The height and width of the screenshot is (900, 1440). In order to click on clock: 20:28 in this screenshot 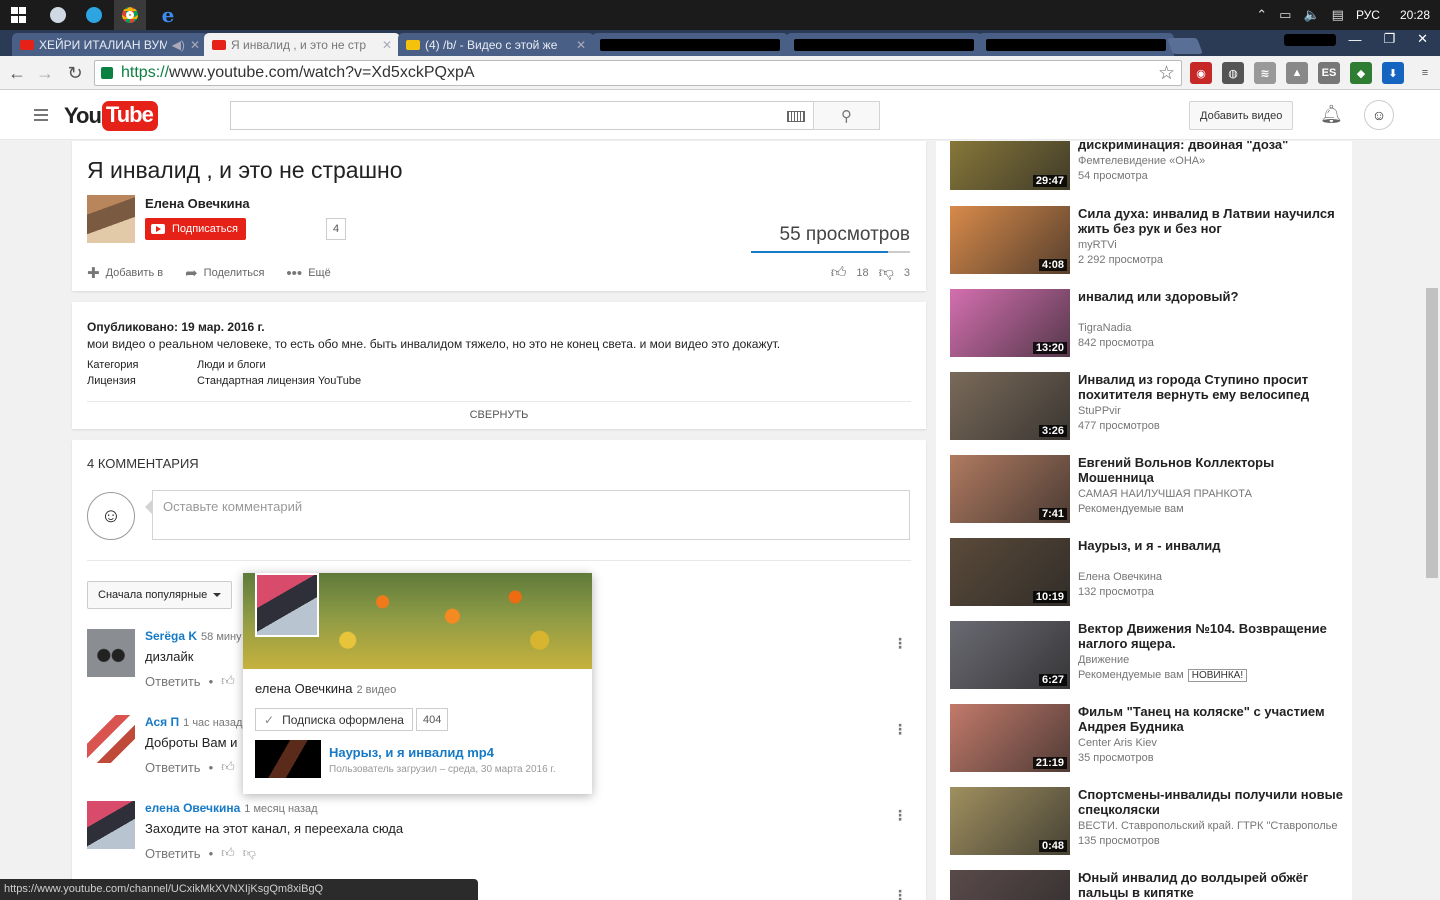, I will do `click(1415, 15)`.